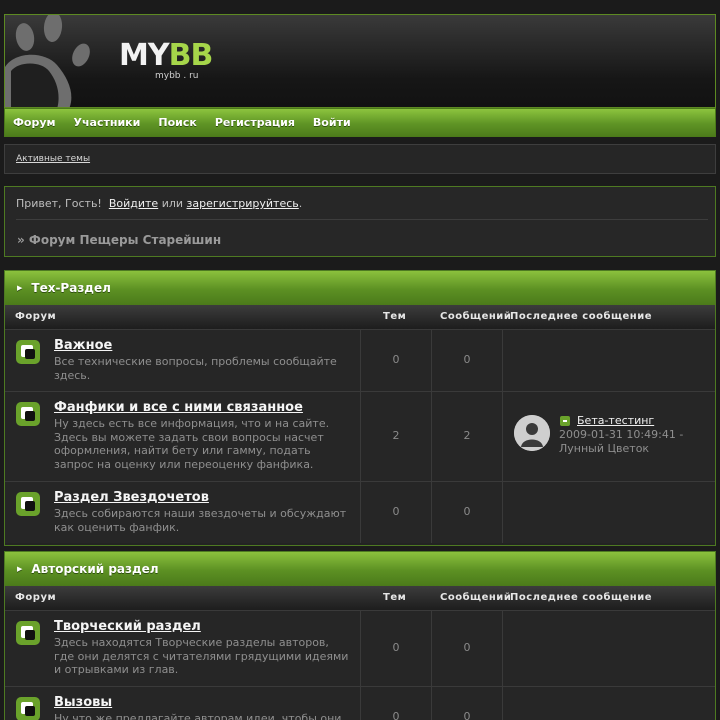 This screenshot has height=720, width=720. I want to click on nav-login: Войти, so click(332, 122).